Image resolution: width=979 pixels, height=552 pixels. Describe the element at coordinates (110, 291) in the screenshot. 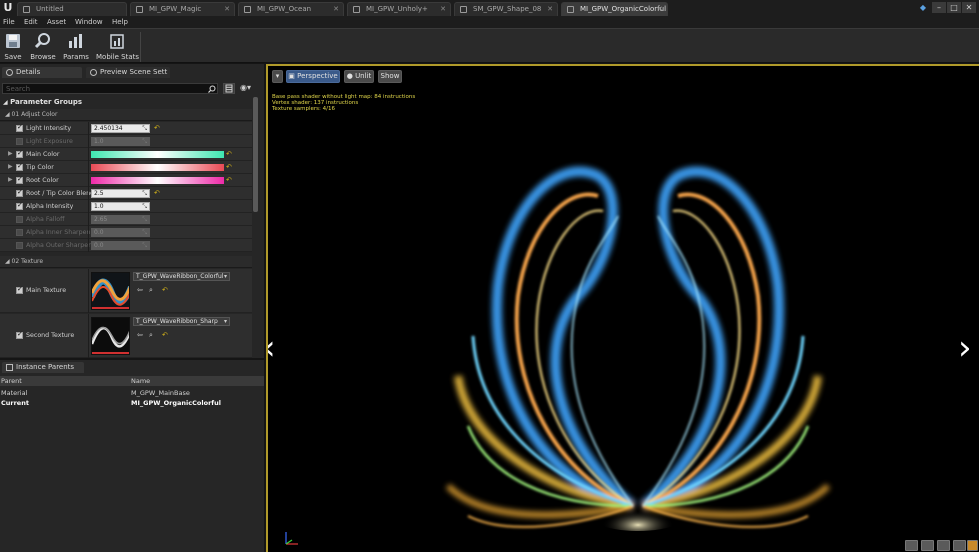

I see `main-texture-thumbnail` at that location.